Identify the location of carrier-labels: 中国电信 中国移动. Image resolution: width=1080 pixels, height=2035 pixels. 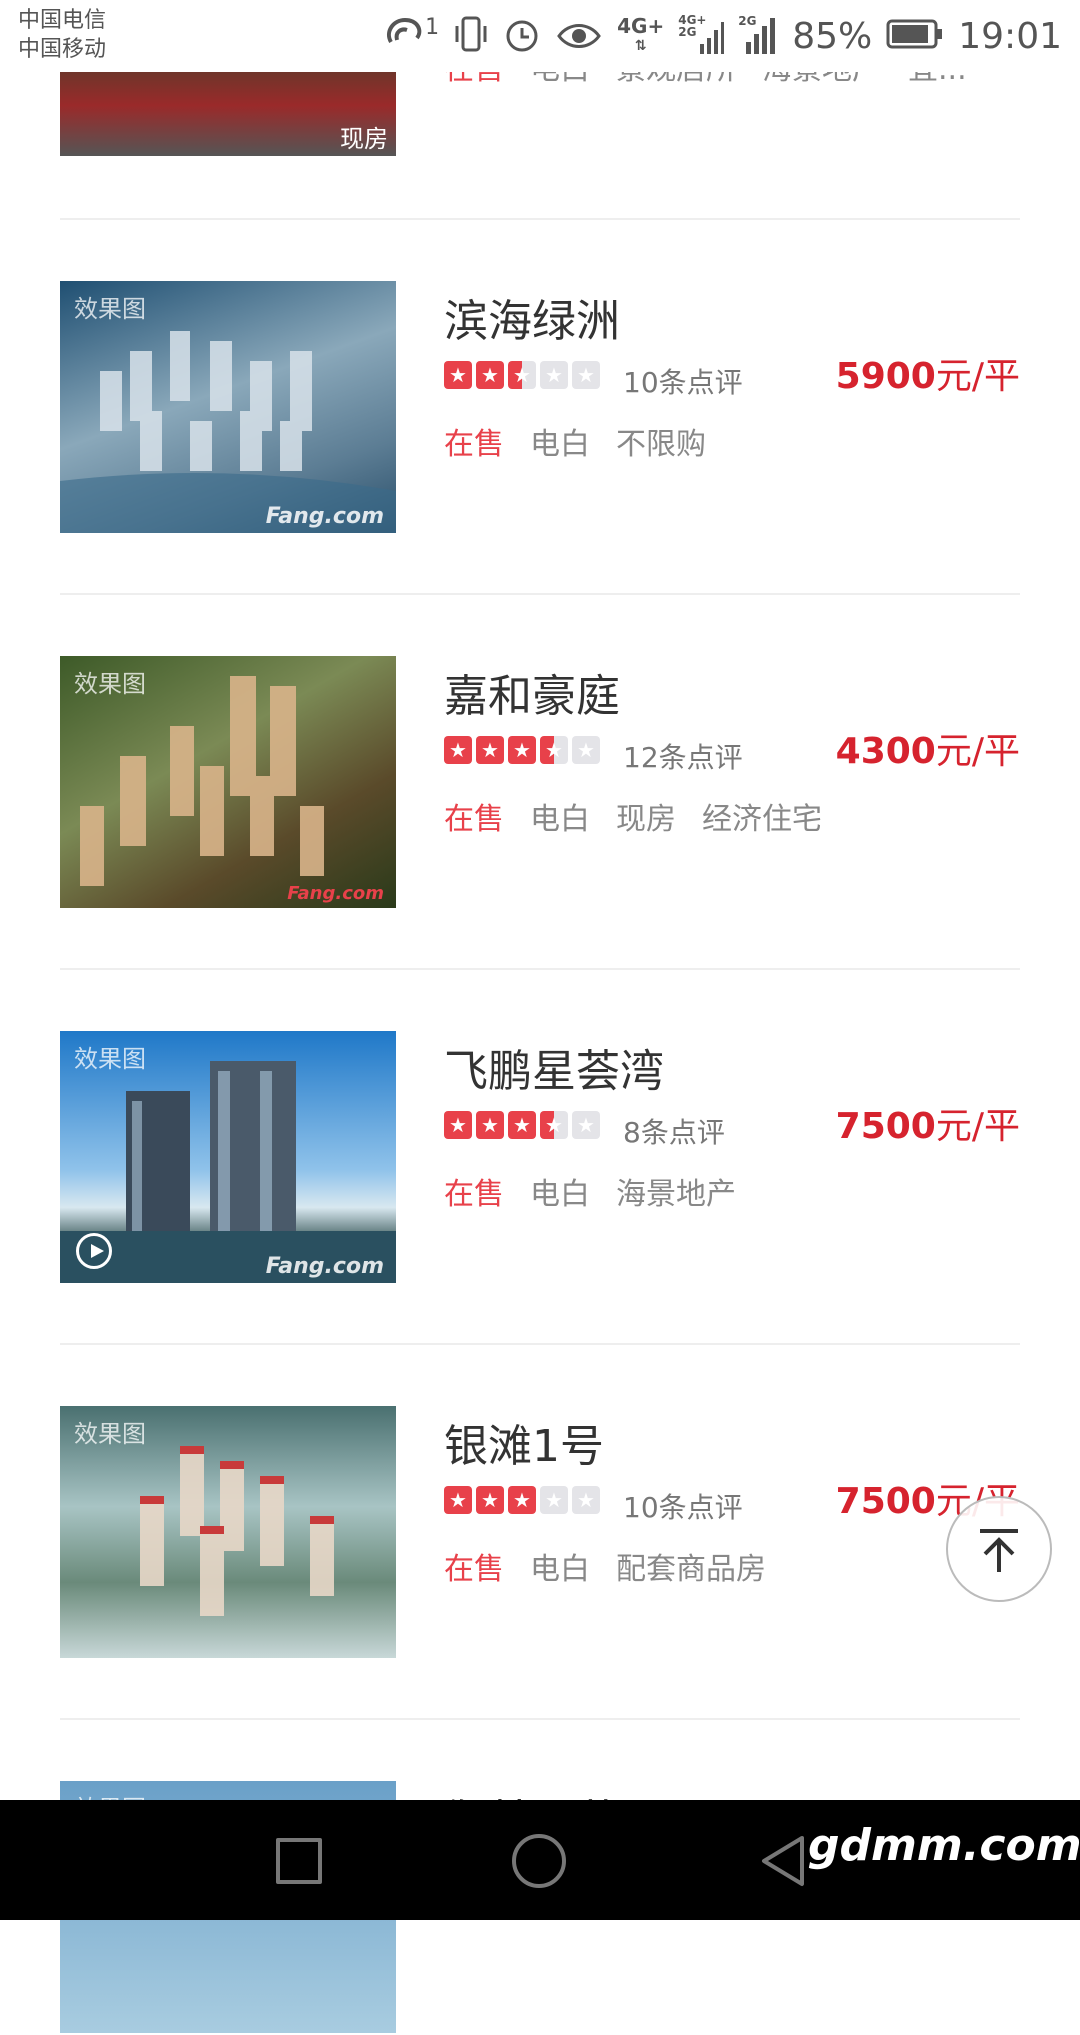
(62, 35).